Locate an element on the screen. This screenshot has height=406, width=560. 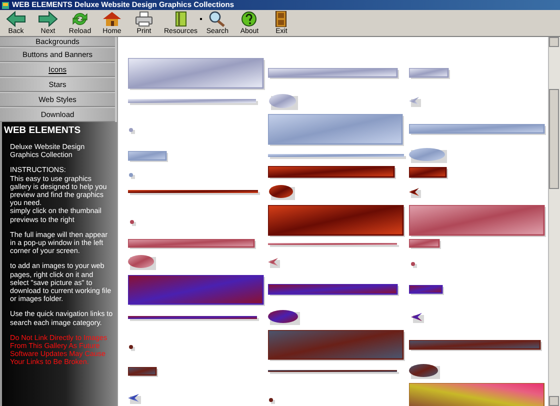
scrollbar is located at coordinates (554, 221).